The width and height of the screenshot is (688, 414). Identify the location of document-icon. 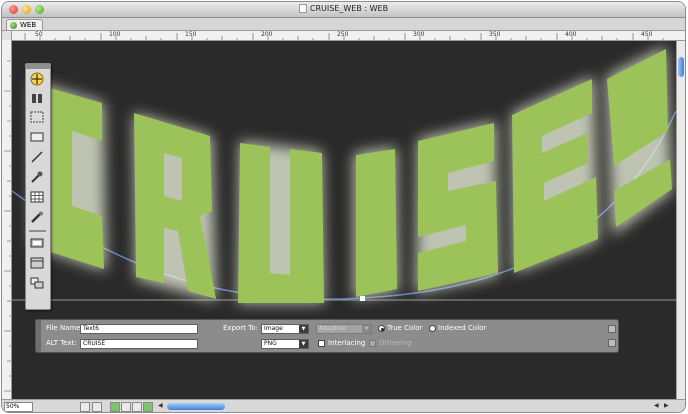
(302, 8).